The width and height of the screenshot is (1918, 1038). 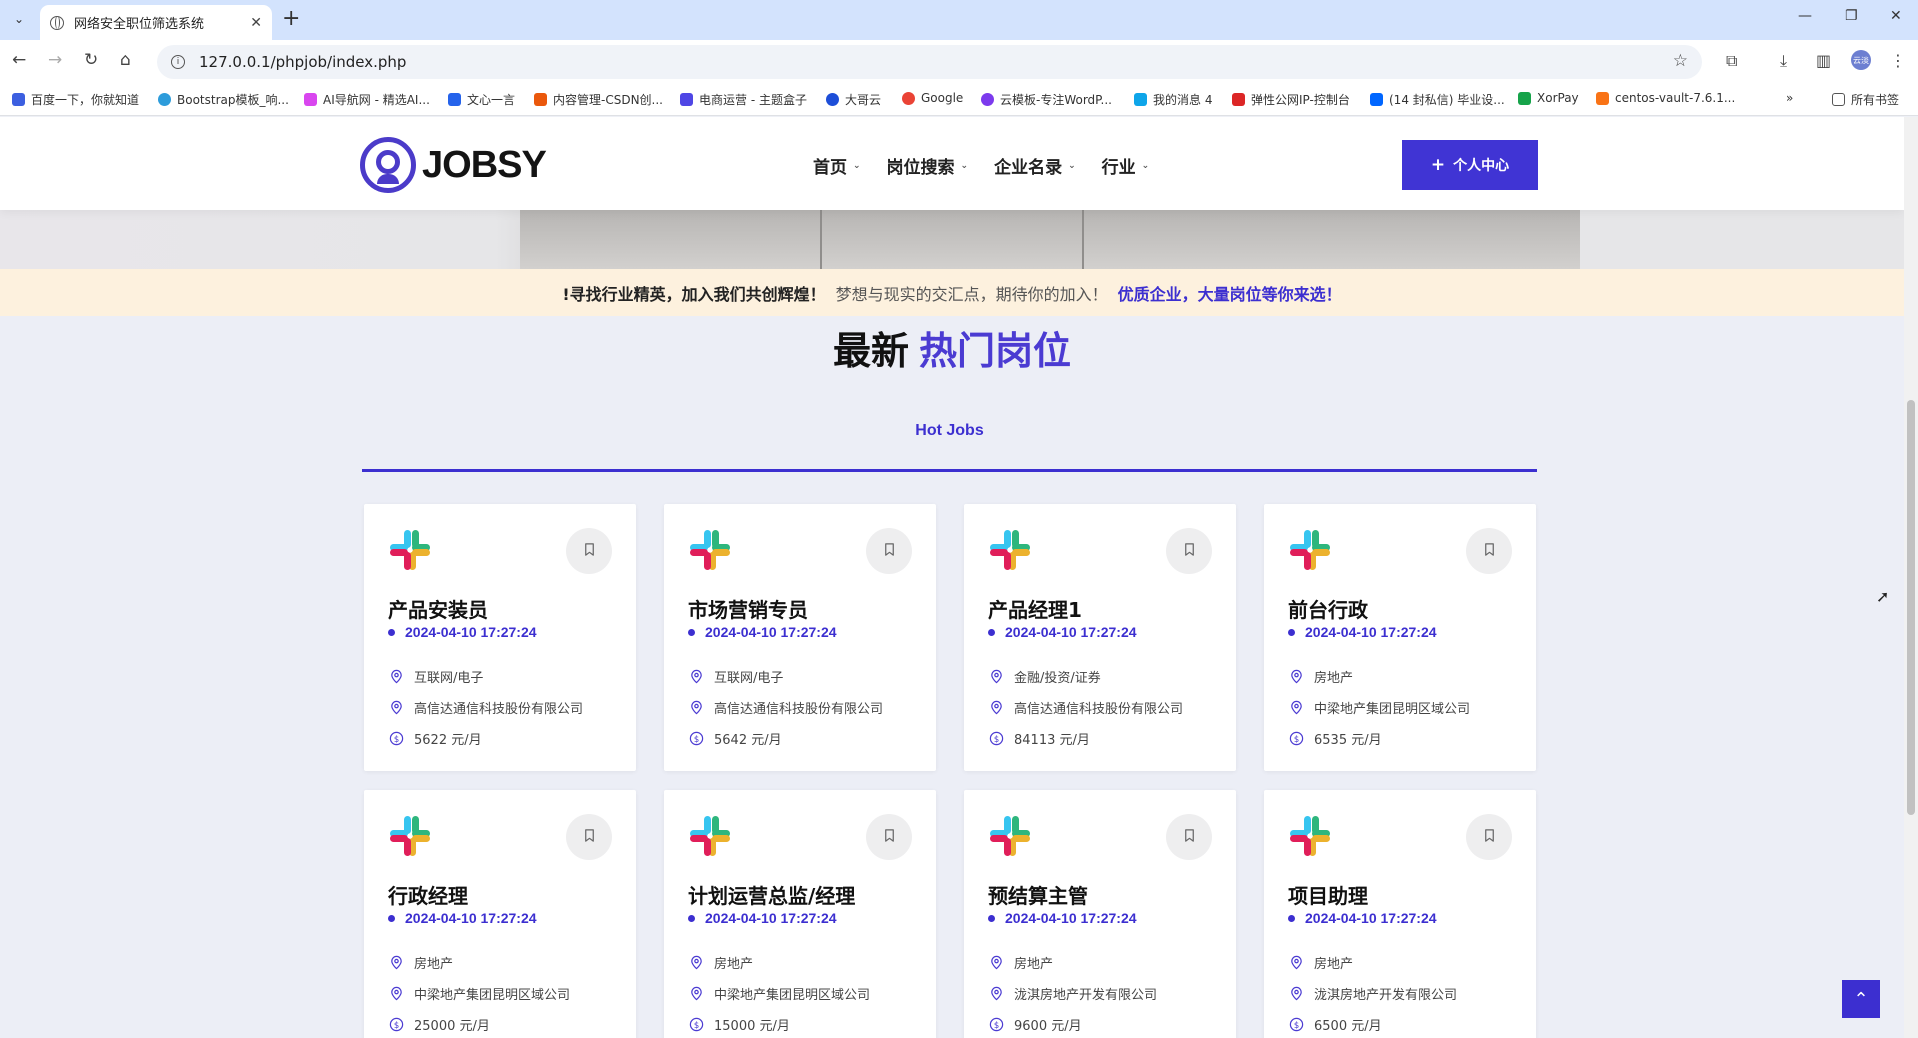 What do you see at coordinates (1035, 165) in the screenshot?
I see `nav-companies: 企业名录 ⌄` at bounding box center [1035, 165].